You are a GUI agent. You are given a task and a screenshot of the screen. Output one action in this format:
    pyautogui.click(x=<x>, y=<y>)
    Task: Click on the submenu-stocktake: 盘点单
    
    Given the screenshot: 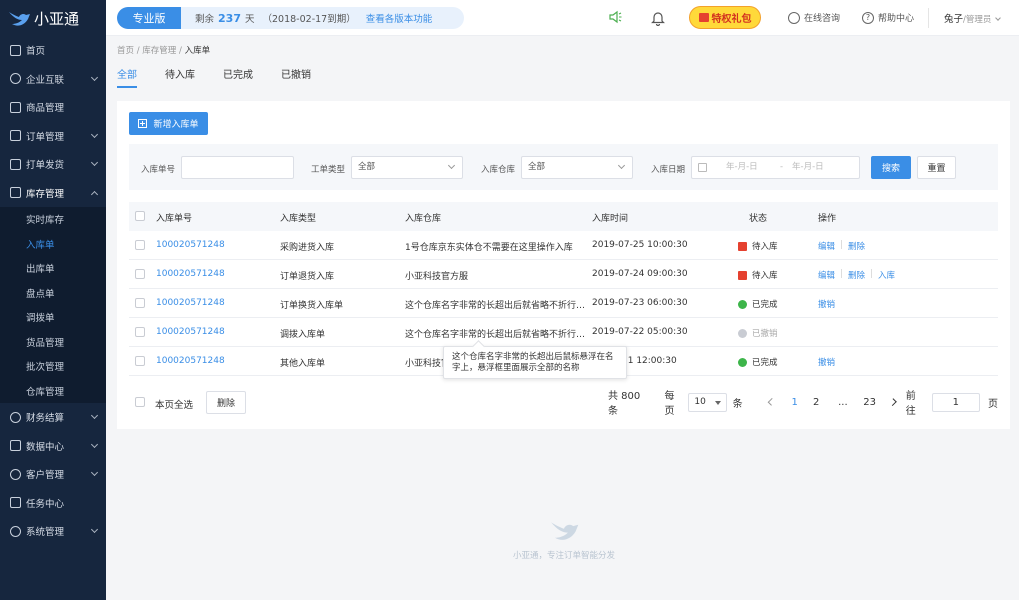 What is the action you would take?
    pyautogui.click(x=53, y=293)
    